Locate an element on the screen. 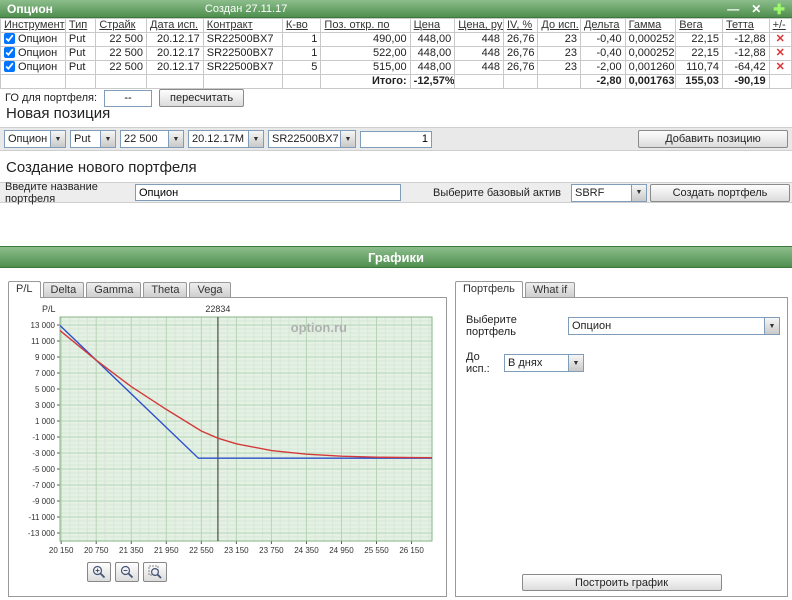 The width and height of the screenshot is (792, 600). np-contract-select: SR22500BX7 ▼ is located at coordinates (312, 139).